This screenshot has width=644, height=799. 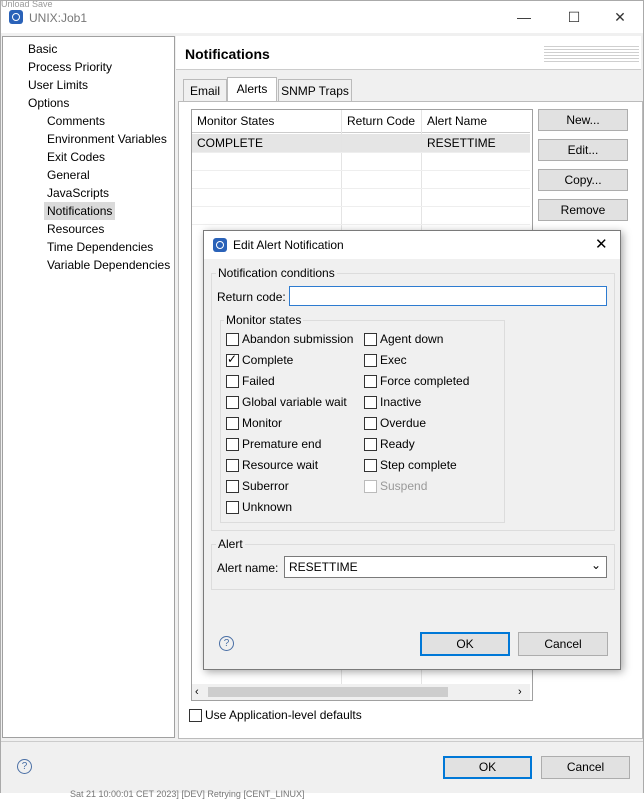 I want to click on minimize-icon: —, so click(x=524, y=17).